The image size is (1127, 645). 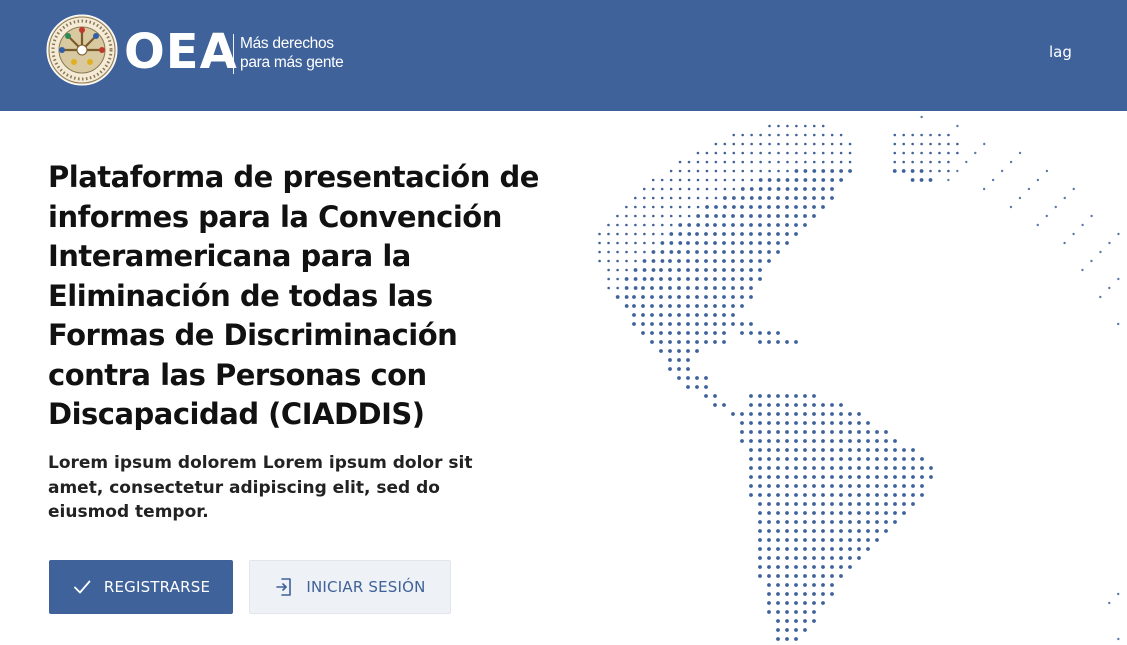 What do you see at coordinates (350, 587) in the screenshot?
I see `login-button: INICIAR SESIÓN` at bounding box center [350, 587].